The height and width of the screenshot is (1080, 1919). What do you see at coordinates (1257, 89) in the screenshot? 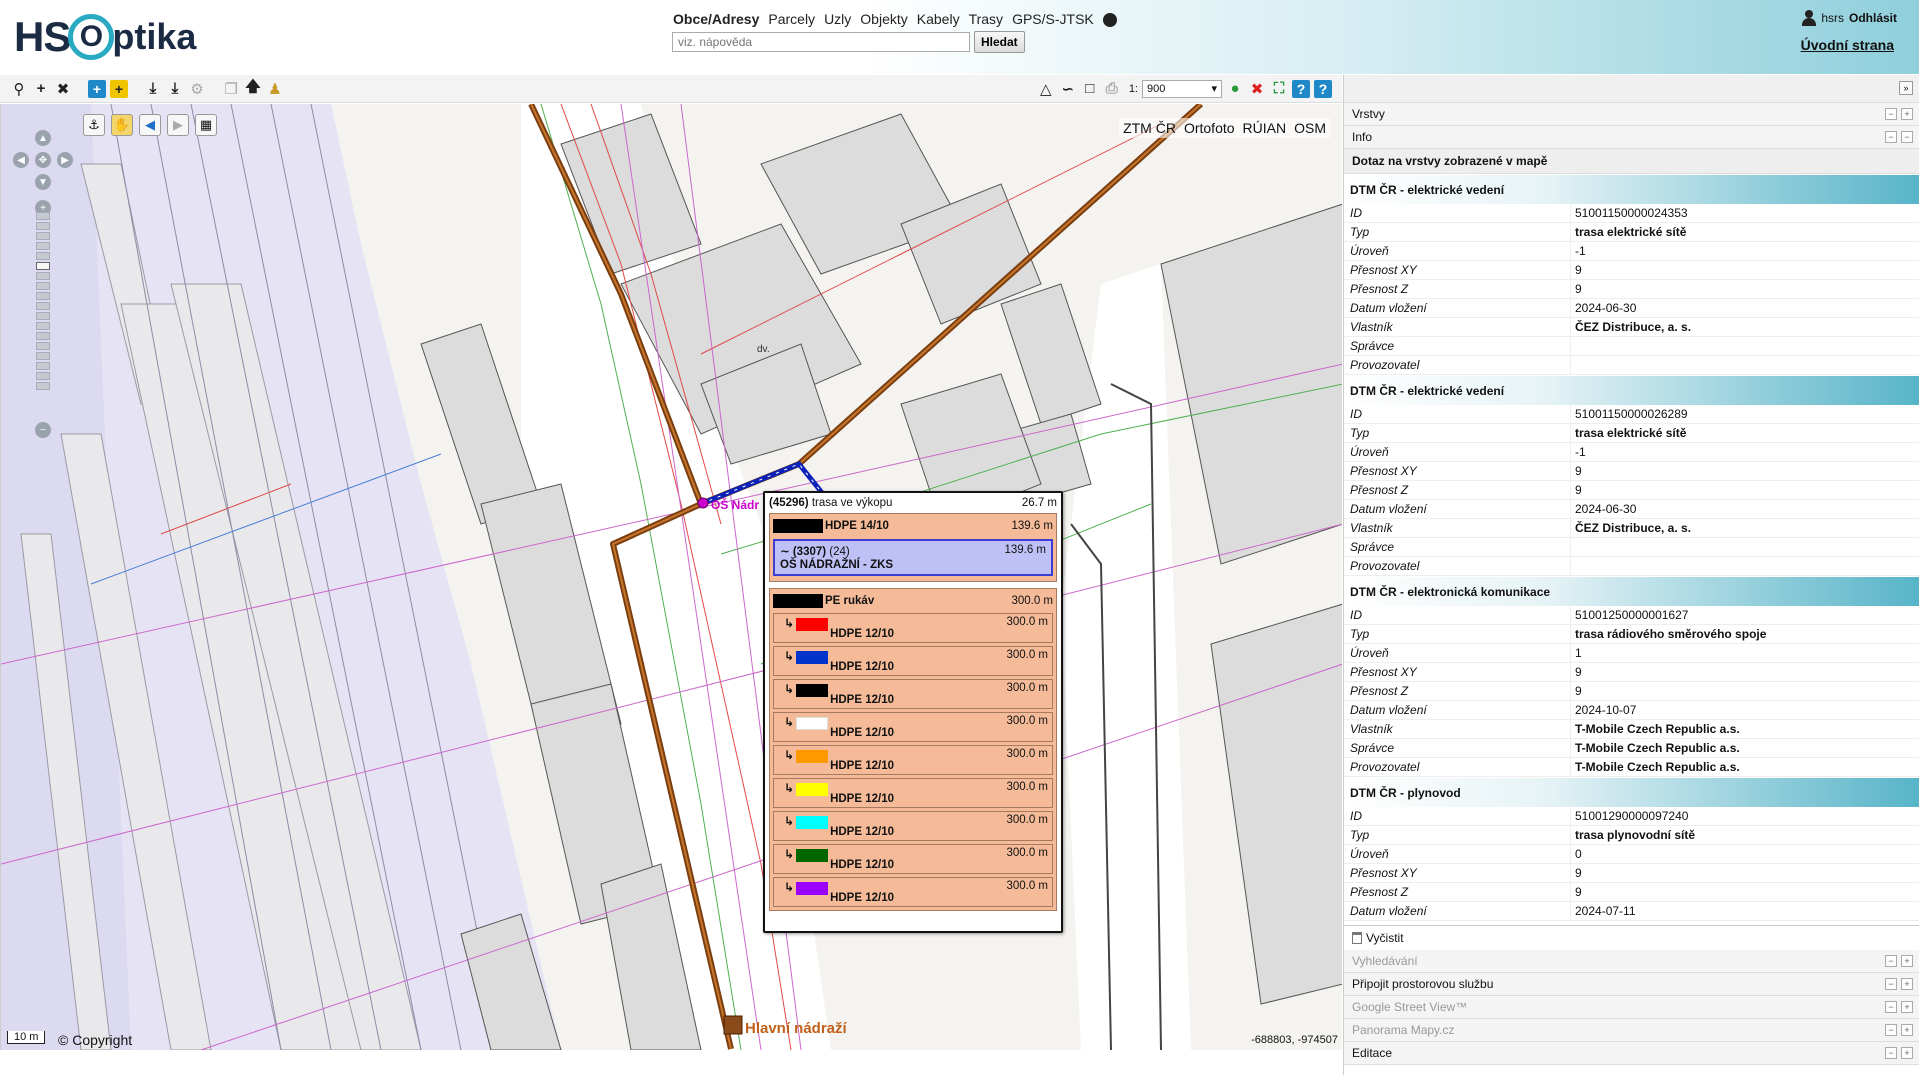
I see `clear-selection-icon: ✖` at bounding box center [1257, 89].